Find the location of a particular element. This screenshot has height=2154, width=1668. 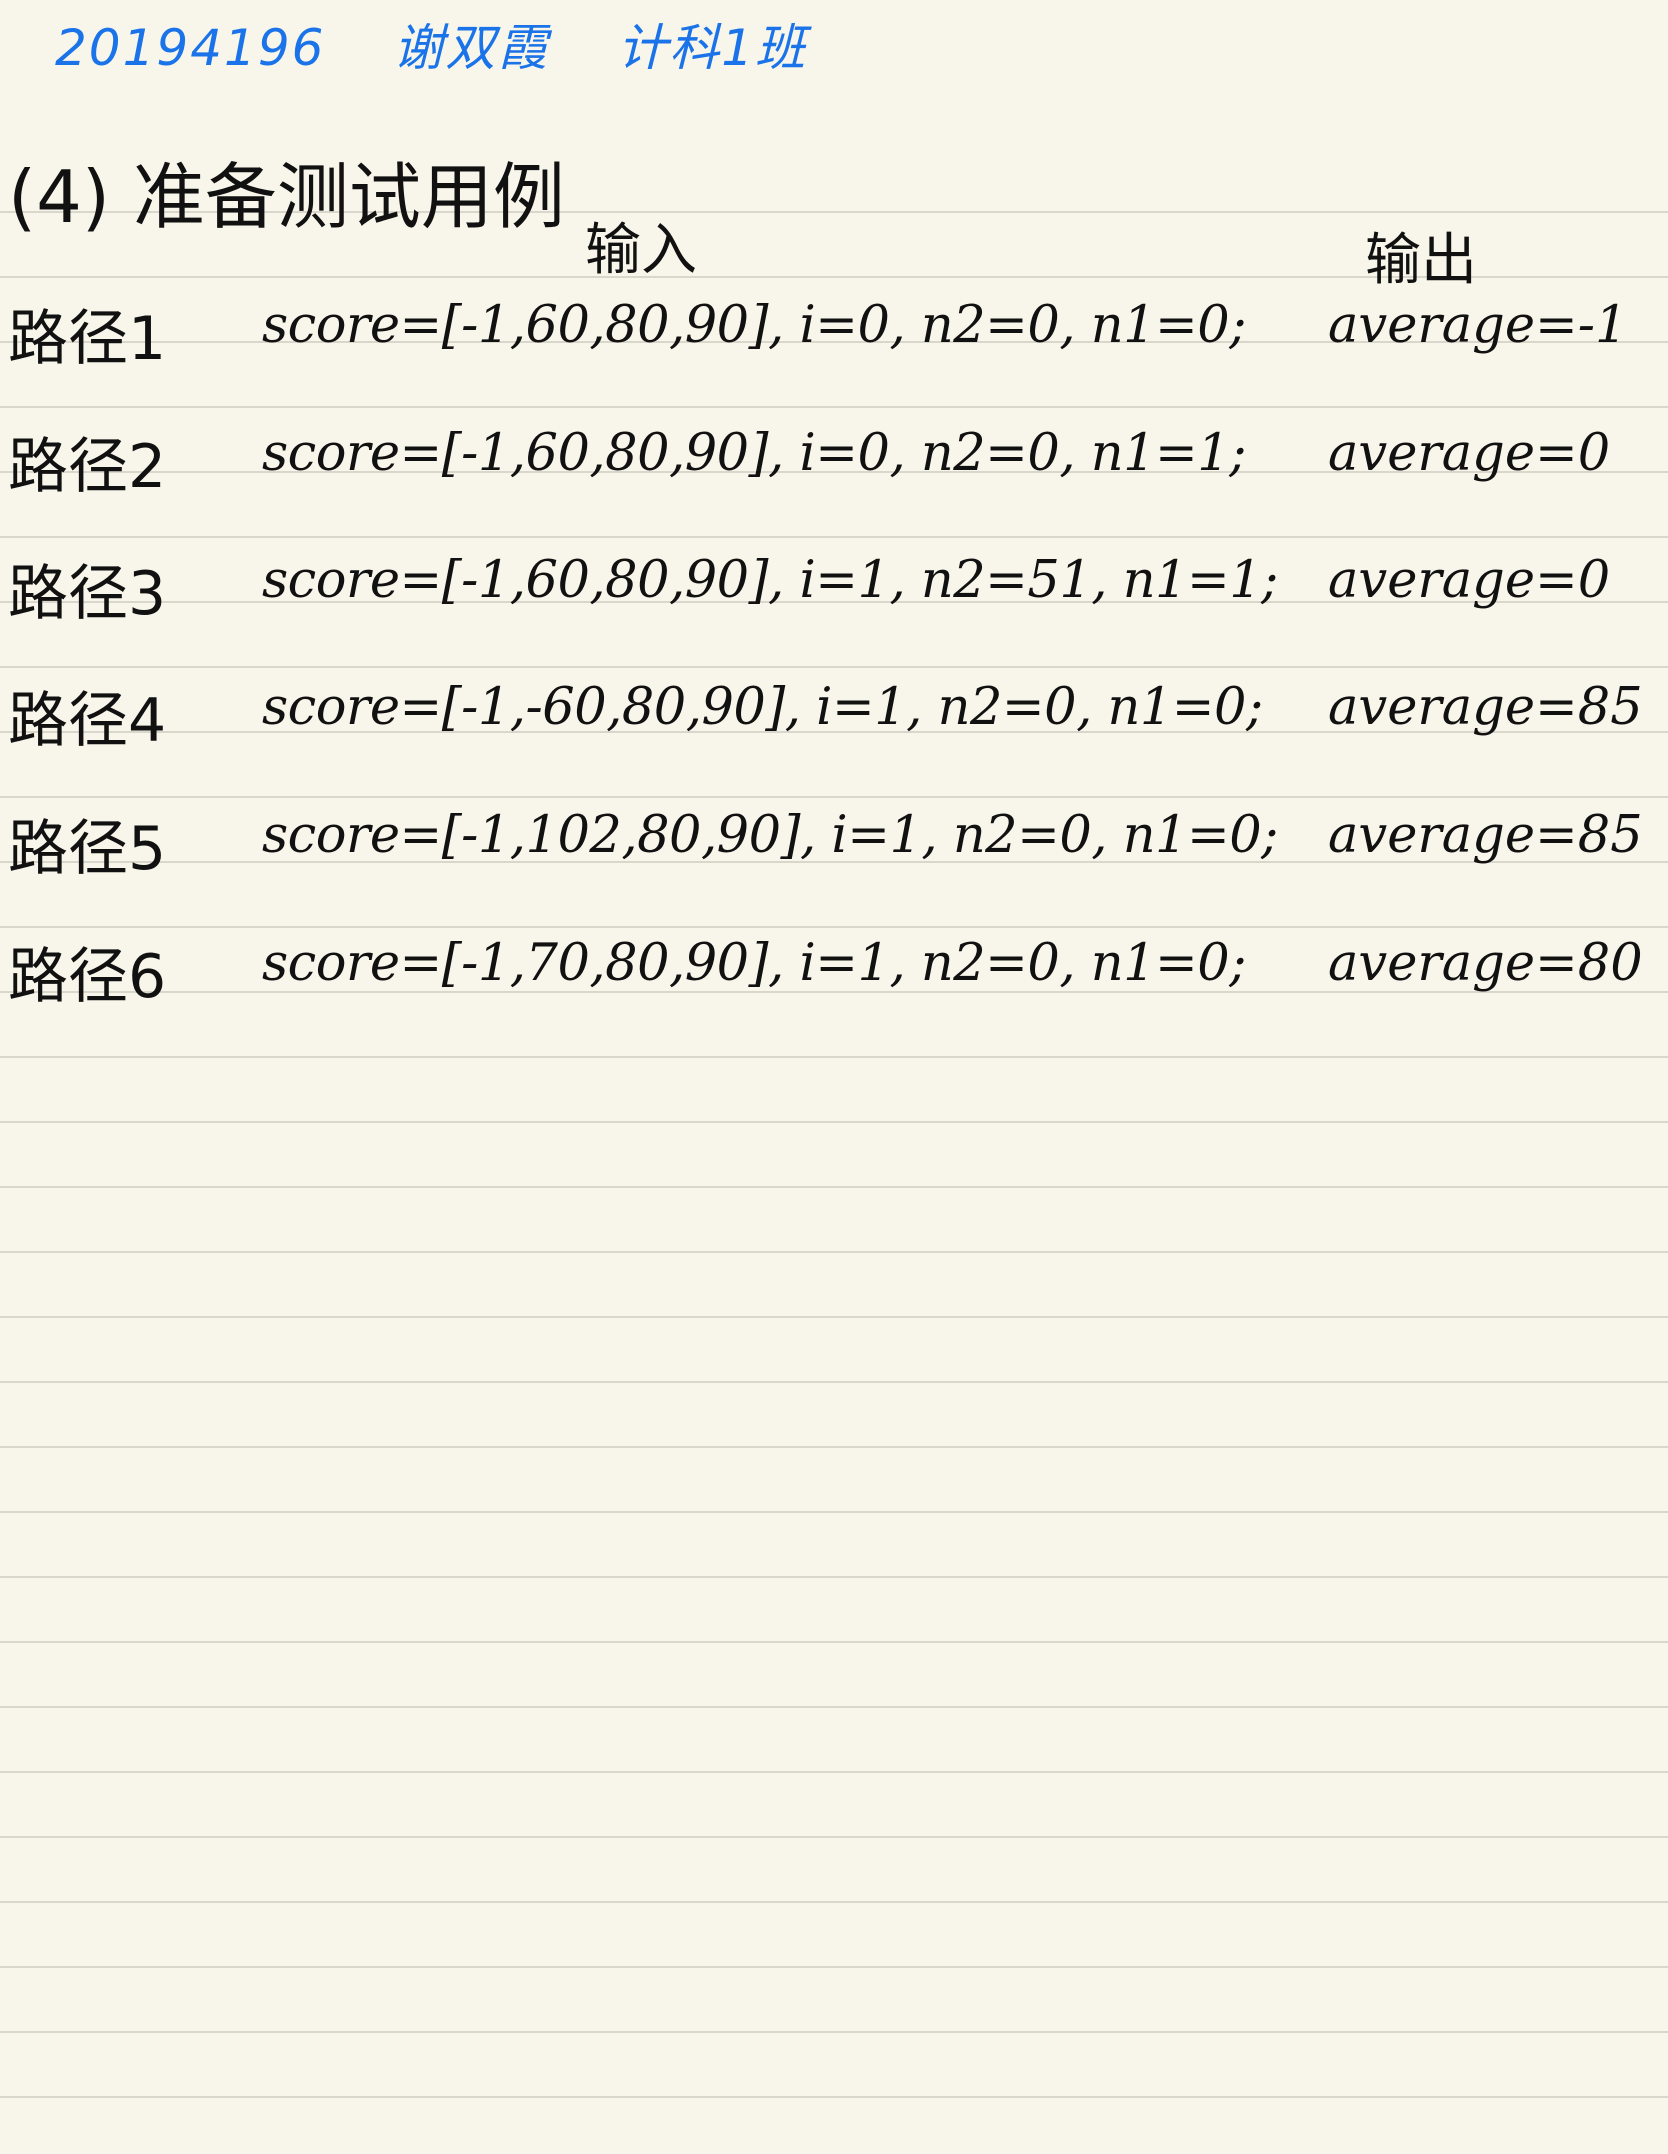

column-header-input: 输入 is located at coordinates (641, 250).